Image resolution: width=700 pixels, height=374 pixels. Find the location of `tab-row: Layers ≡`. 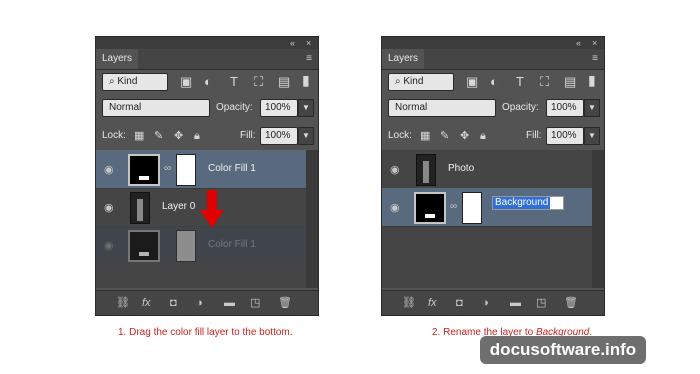

tab-row: Layers ≡ is located at coordinates (207, 59).